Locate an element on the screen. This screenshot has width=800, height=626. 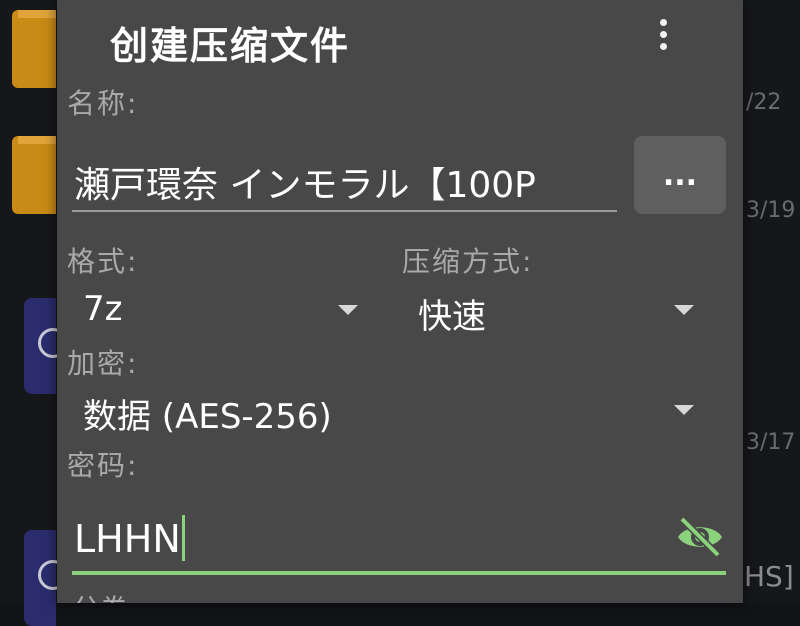
more-vert-icon is located at coordinates (663, 34).